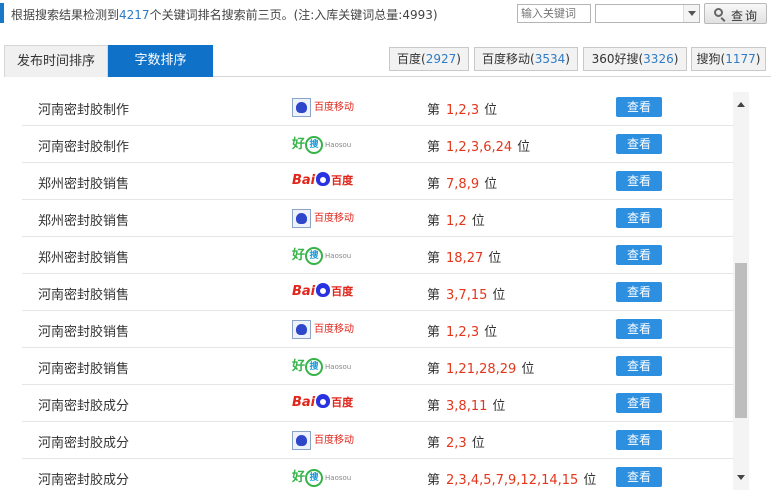 This screenshot has width=771, height=501. I want to click on rank-cell: 第 3,7,15 位, so click(466, 293).